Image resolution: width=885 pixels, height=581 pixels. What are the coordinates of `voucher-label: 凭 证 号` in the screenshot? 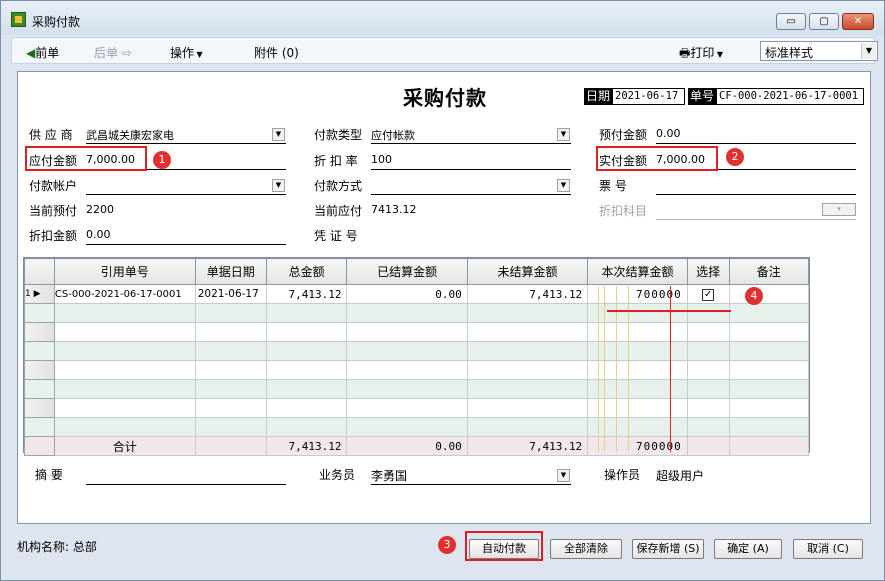 It's located at (336, 236).